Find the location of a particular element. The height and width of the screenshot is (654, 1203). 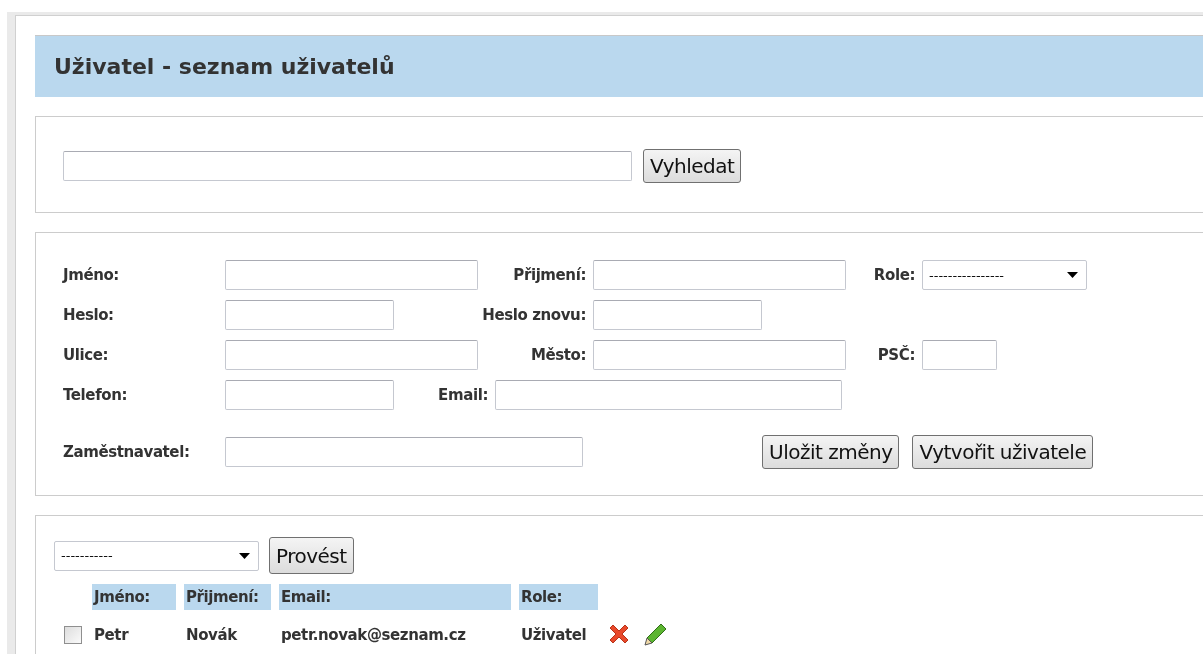

field-label: Heslo znovu: is located at coordinates (534, 315).